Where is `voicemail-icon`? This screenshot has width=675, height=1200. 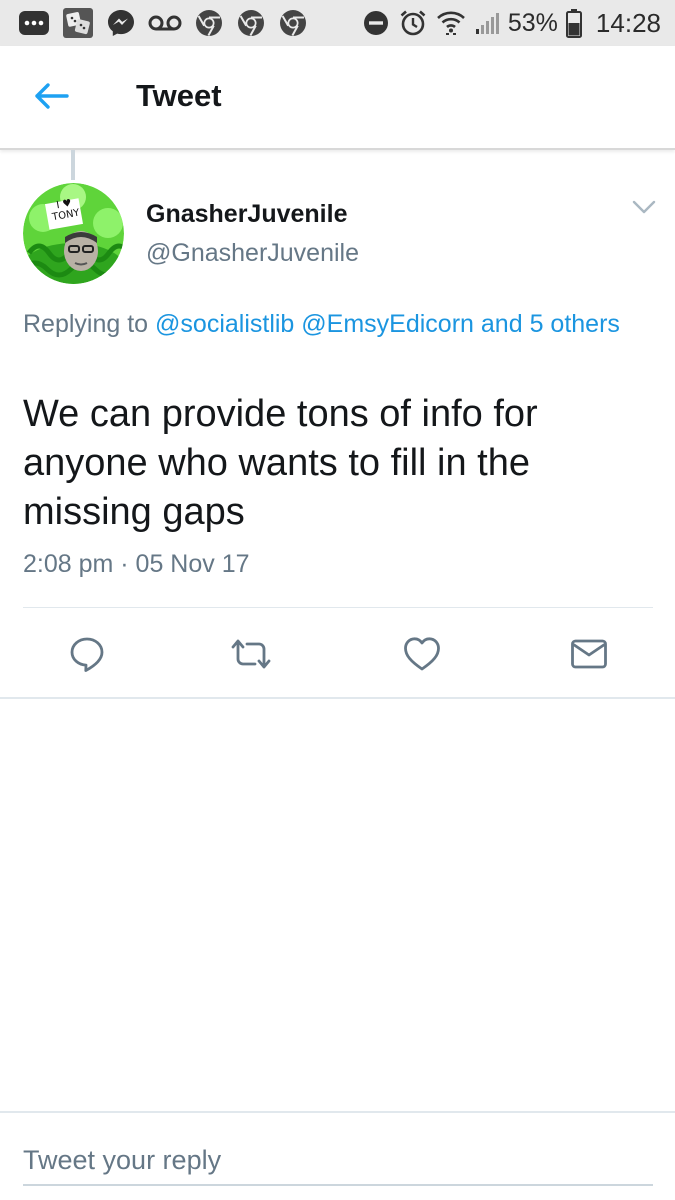 voicemail-icon is located at coordinates (165, 23).